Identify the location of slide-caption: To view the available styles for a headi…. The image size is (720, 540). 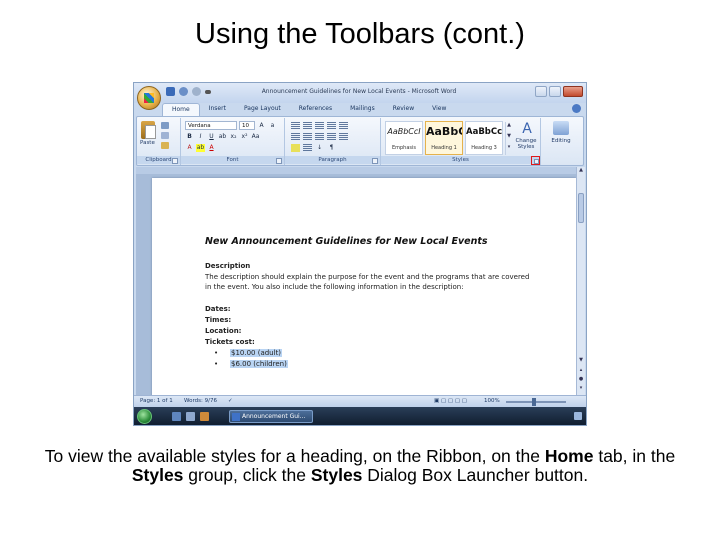
(360, 466).